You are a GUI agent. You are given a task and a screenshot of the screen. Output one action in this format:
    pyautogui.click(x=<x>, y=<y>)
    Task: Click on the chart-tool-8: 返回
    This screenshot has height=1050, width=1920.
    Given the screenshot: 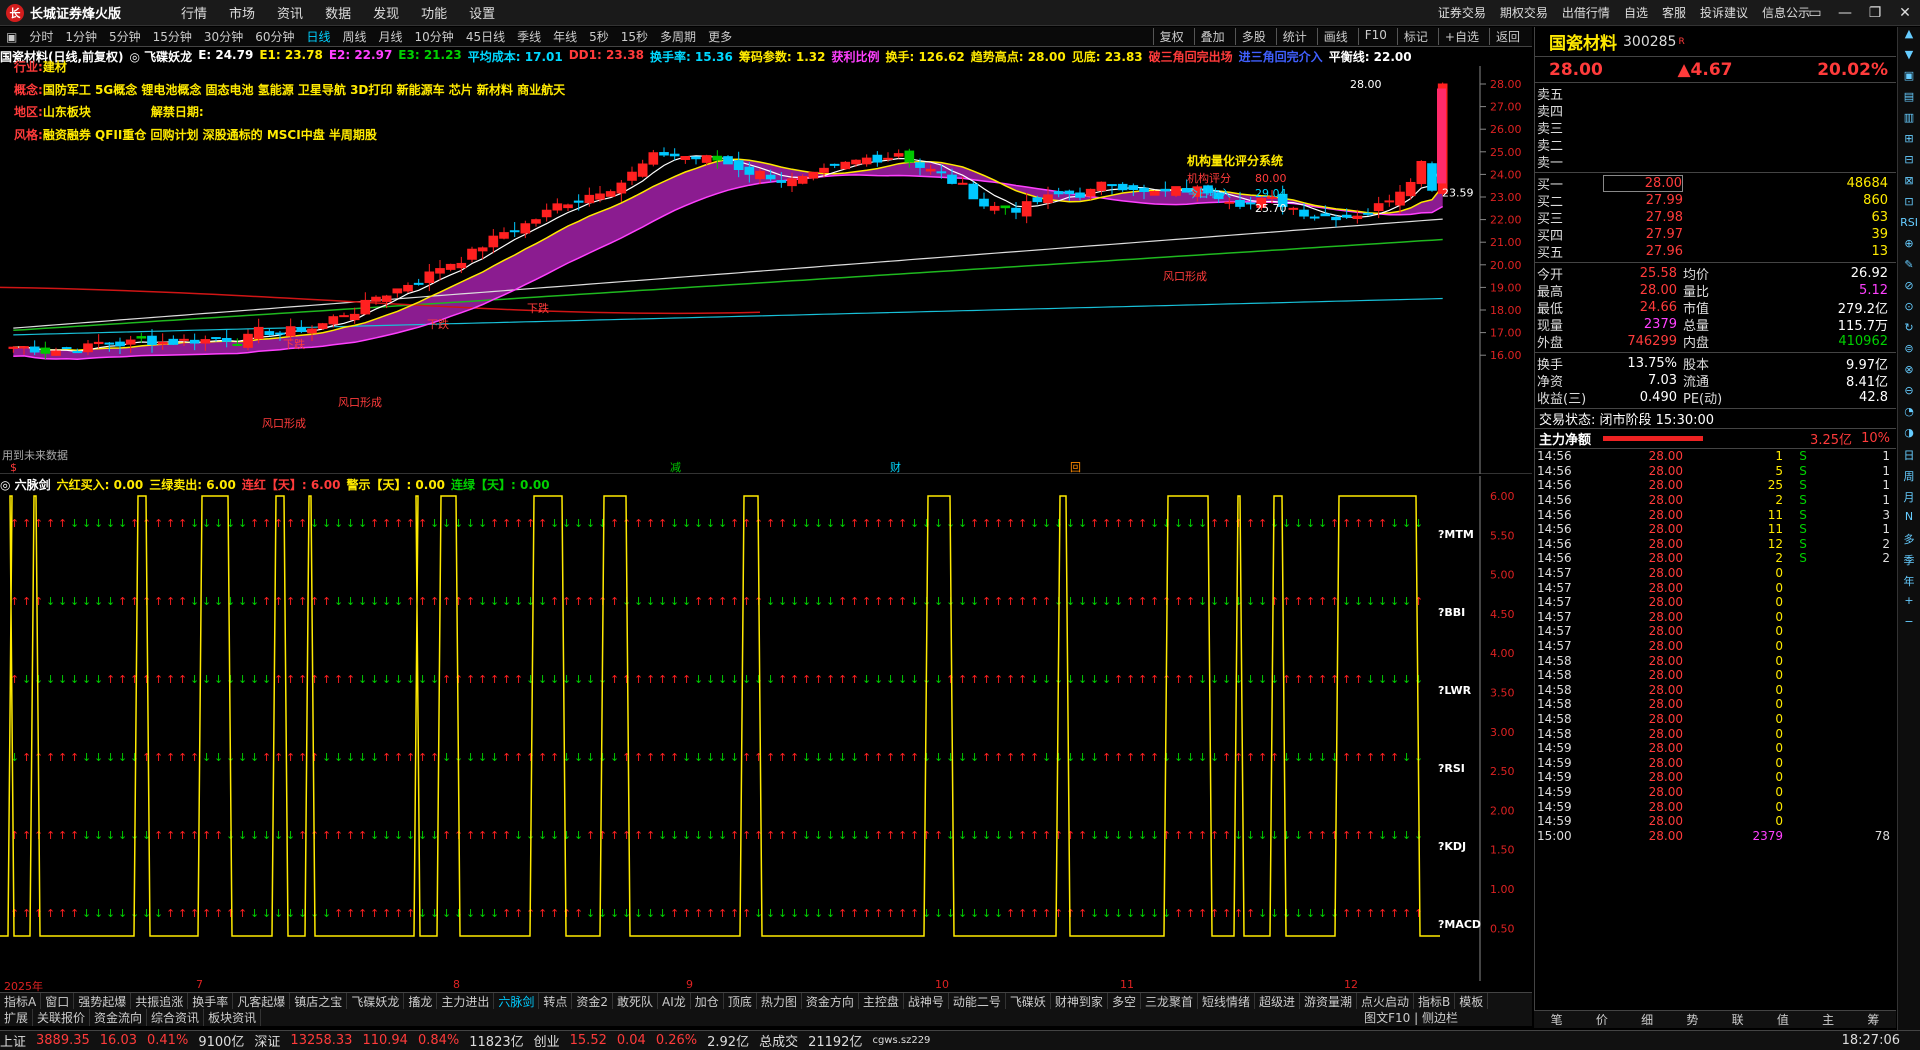 What is the action you would take?
    pyautogui.click(x=1504, y=36)
    